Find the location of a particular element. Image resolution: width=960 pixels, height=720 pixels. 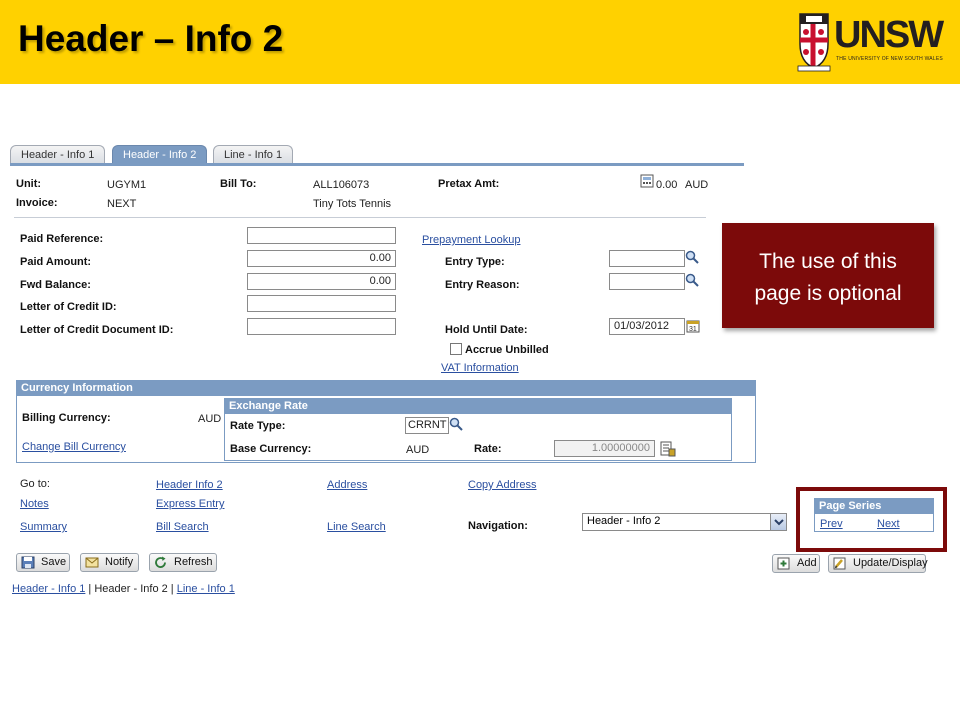

rate-label: Rate: is located at coordinates (488, 449).